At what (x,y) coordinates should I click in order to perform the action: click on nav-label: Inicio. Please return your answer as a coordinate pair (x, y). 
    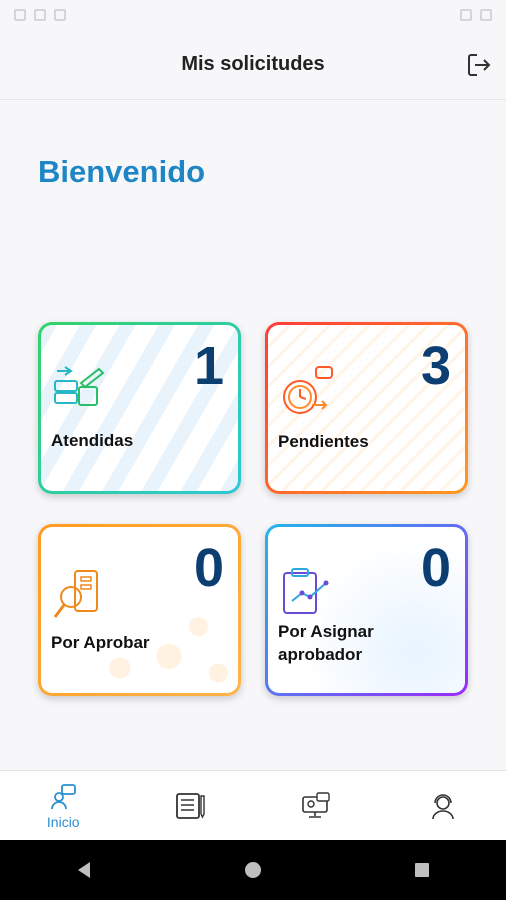
    Looking at the image, I should click on (63, 821).